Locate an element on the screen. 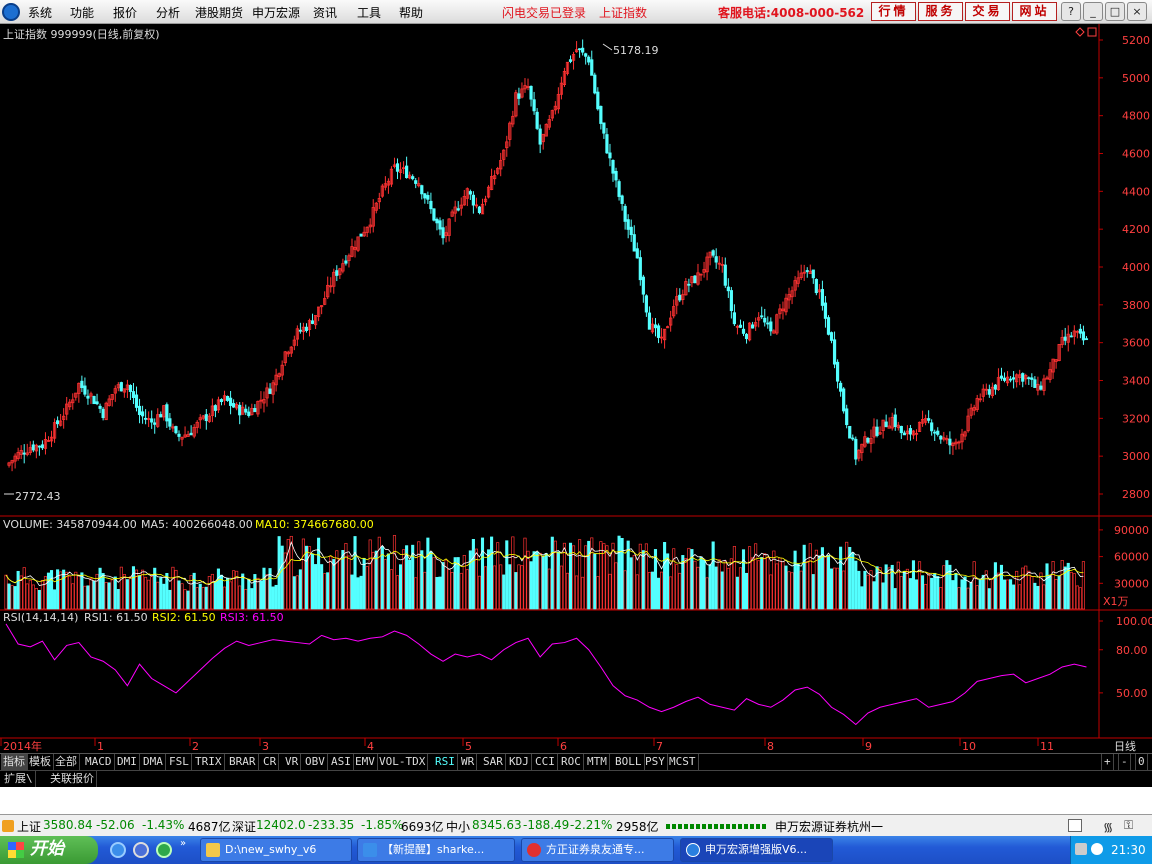 The width and height of the screenshot is (1152, 864). diamond-icon is located at coordinates (1080, 32).